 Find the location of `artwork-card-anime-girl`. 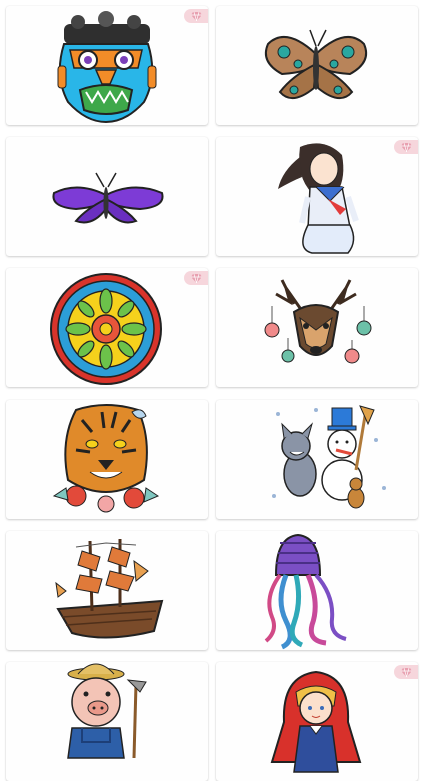

artwork-card-anime-girl is located at coordinates (317, 196).